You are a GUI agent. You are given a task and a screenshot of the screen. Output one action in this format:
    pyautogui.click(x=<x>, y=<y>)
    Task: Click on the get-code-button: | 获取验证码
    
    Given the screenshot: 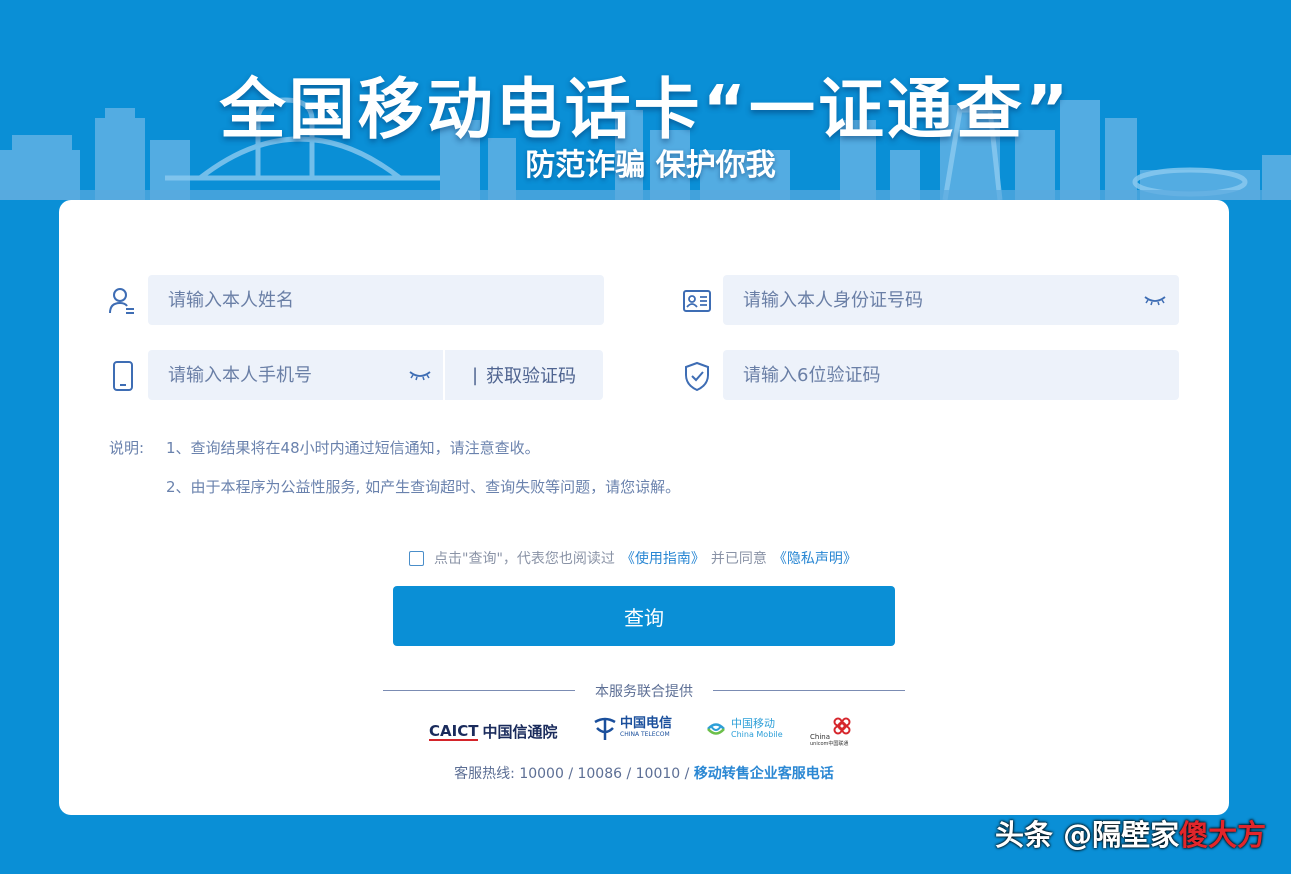 What is the action you would take?
    pyautogui.click(x=524, y=375)
    